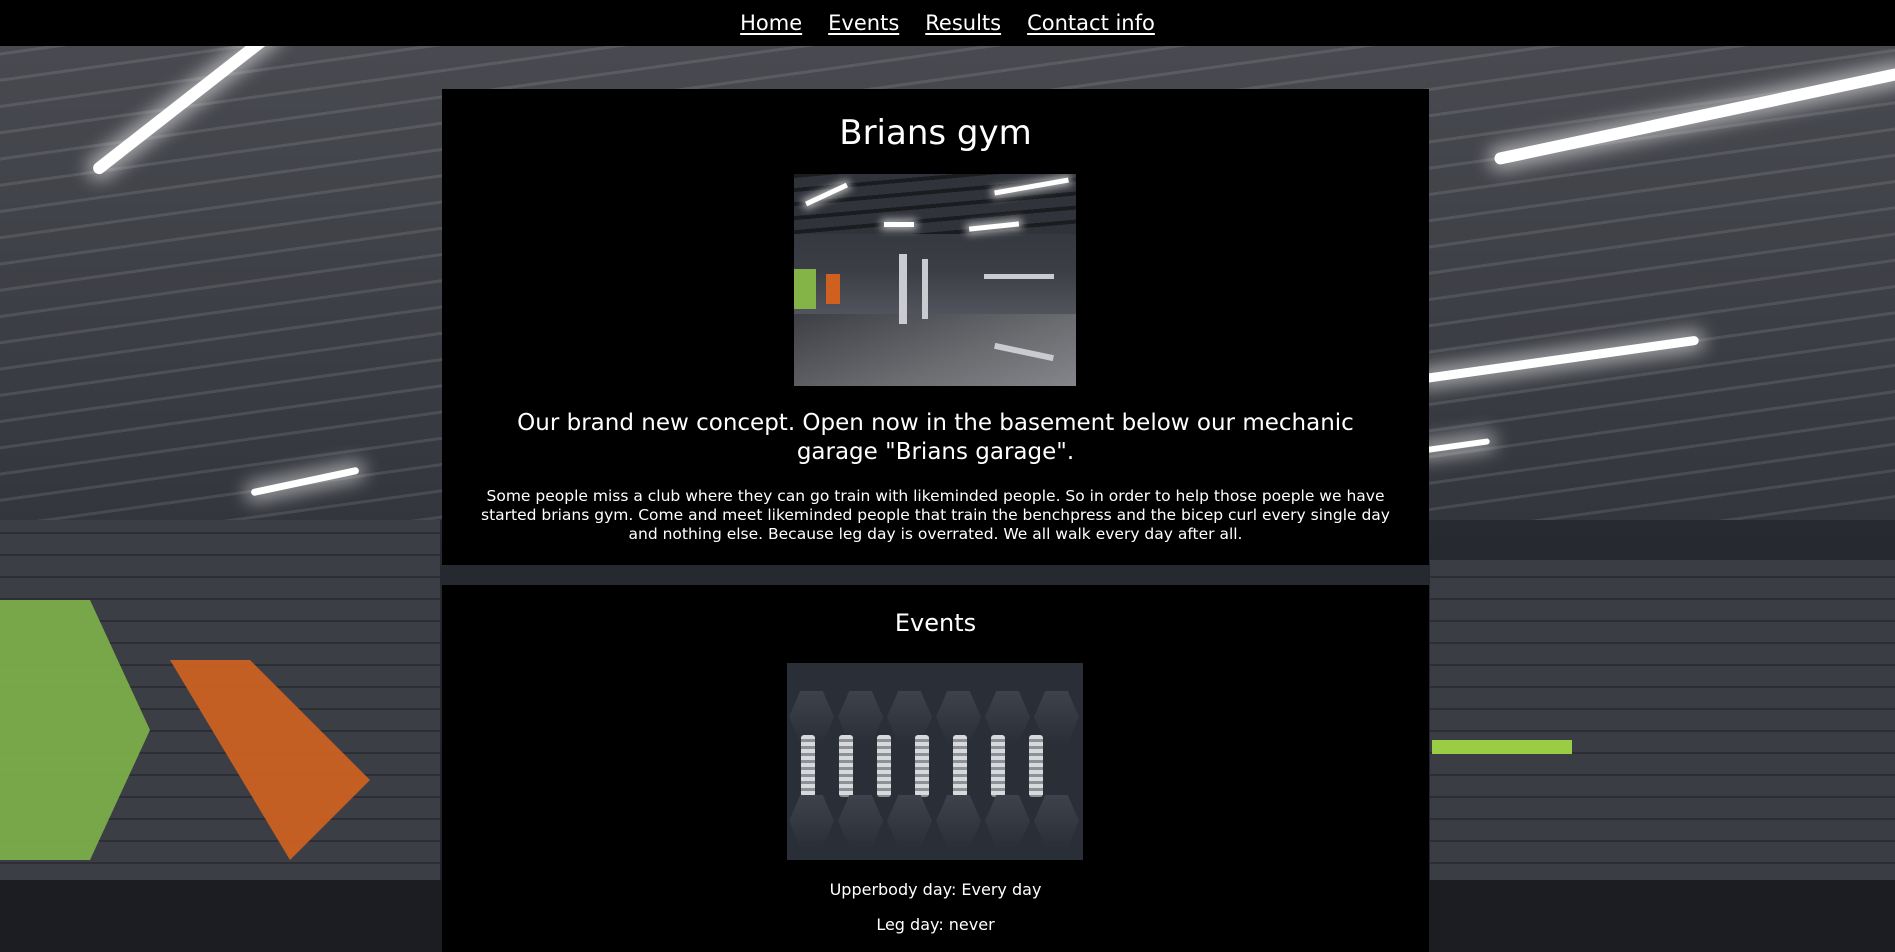 This screenshot has width=1895, height=952. I want to click on dumbbells-photo, so click(935, 761).